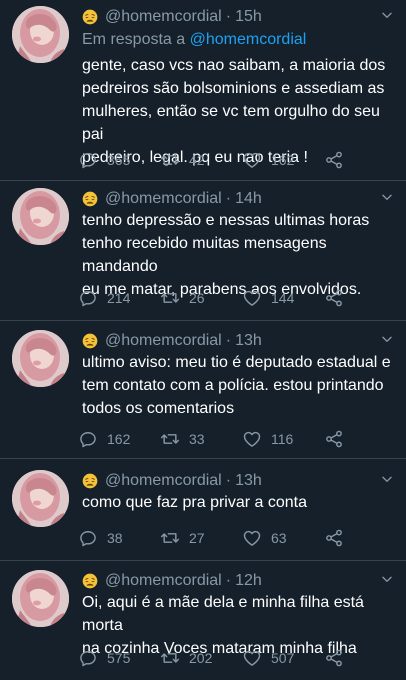 The image size is (406, 680). I want to click on timestamp: 15h, so click(248, 17).